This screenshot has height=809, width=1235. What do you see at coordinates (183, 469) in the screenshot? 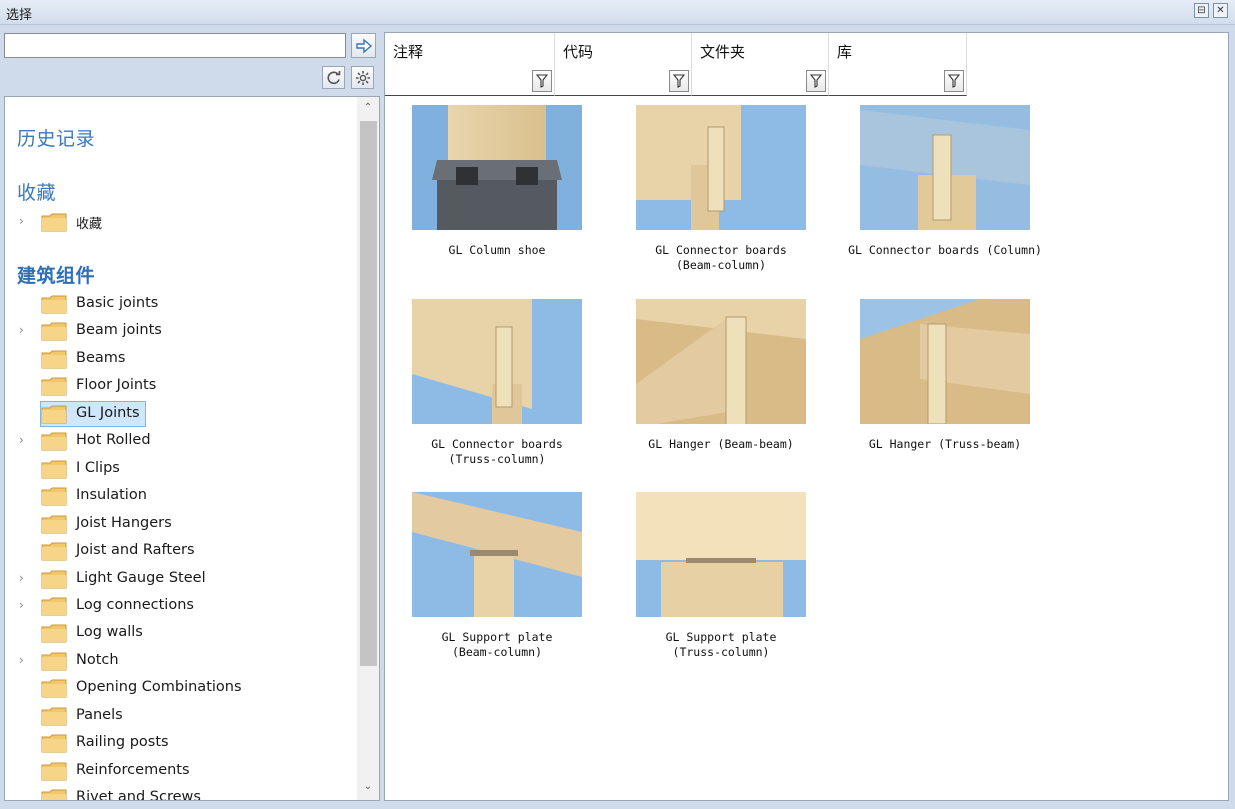
I see `tree-item: I Clips` at bounding box center [183, 469].